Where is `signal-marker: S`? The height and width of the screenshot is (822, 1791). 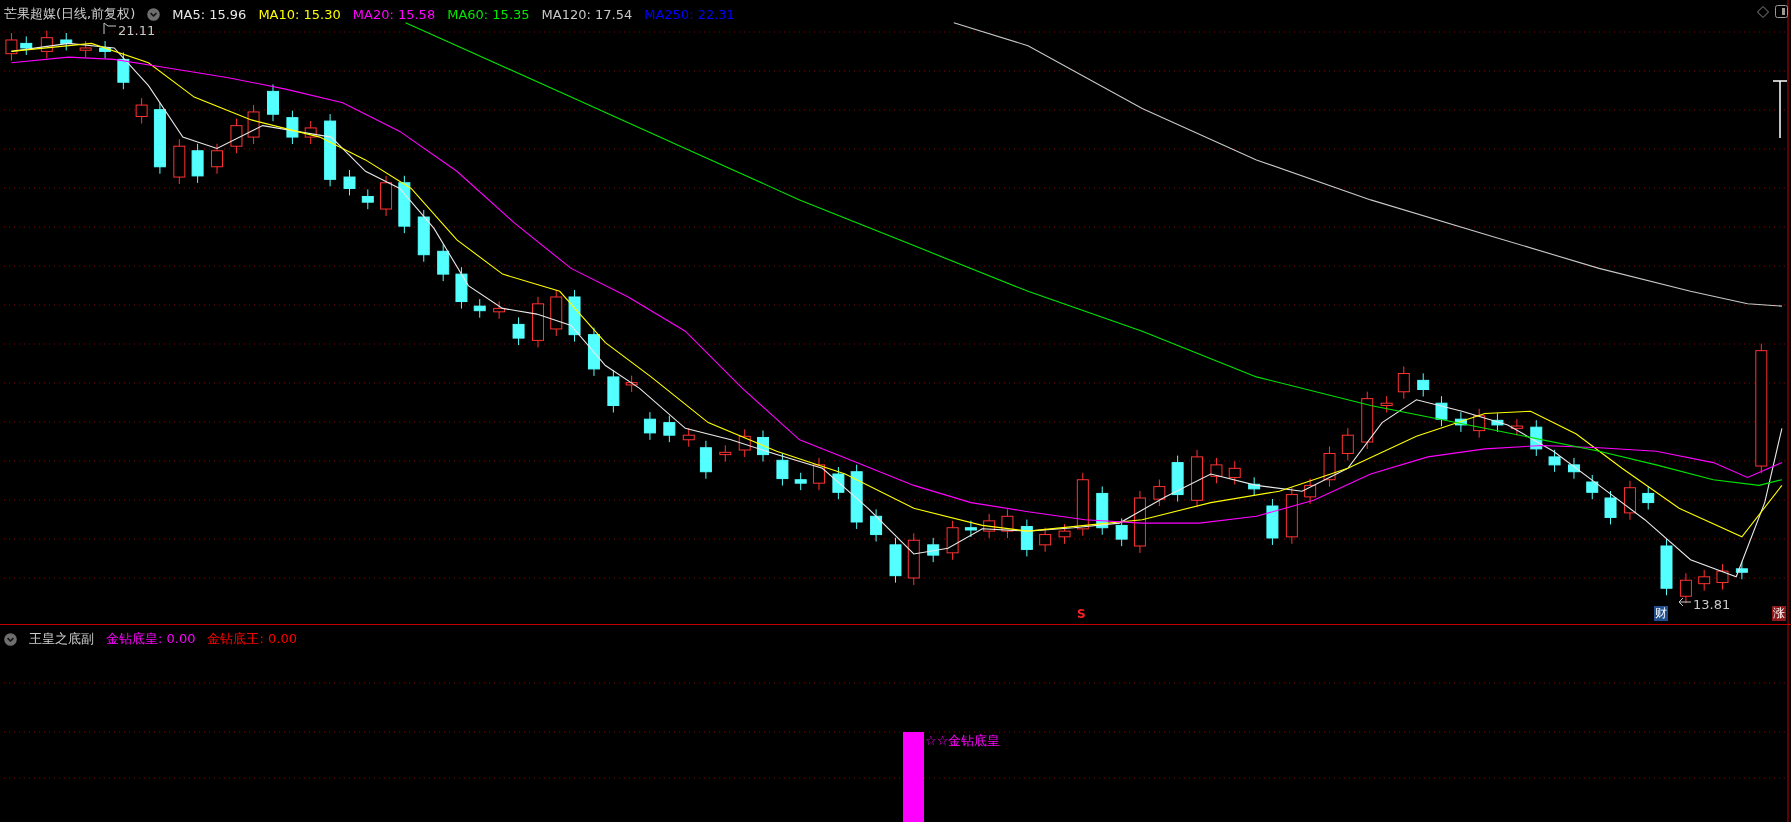
signal-marker: S is located at coordinates (1081, 614).